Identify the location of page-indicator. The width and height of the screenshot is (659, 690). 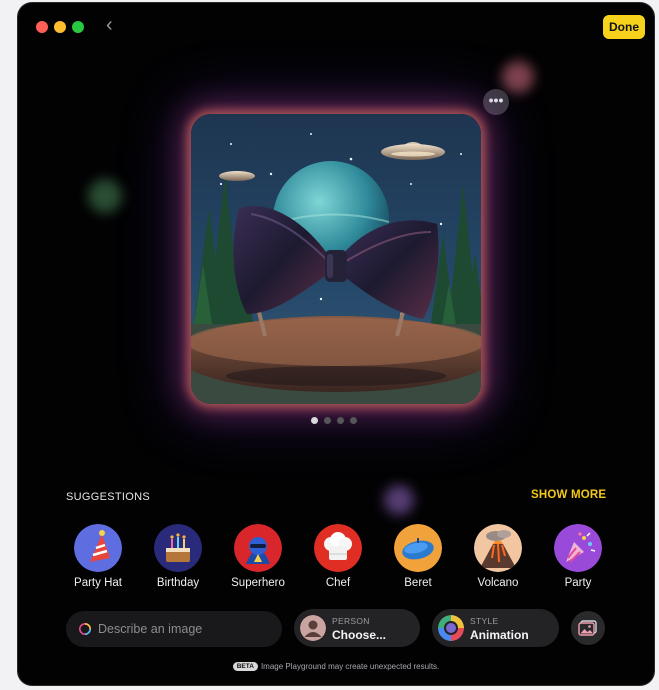
(334, 420).